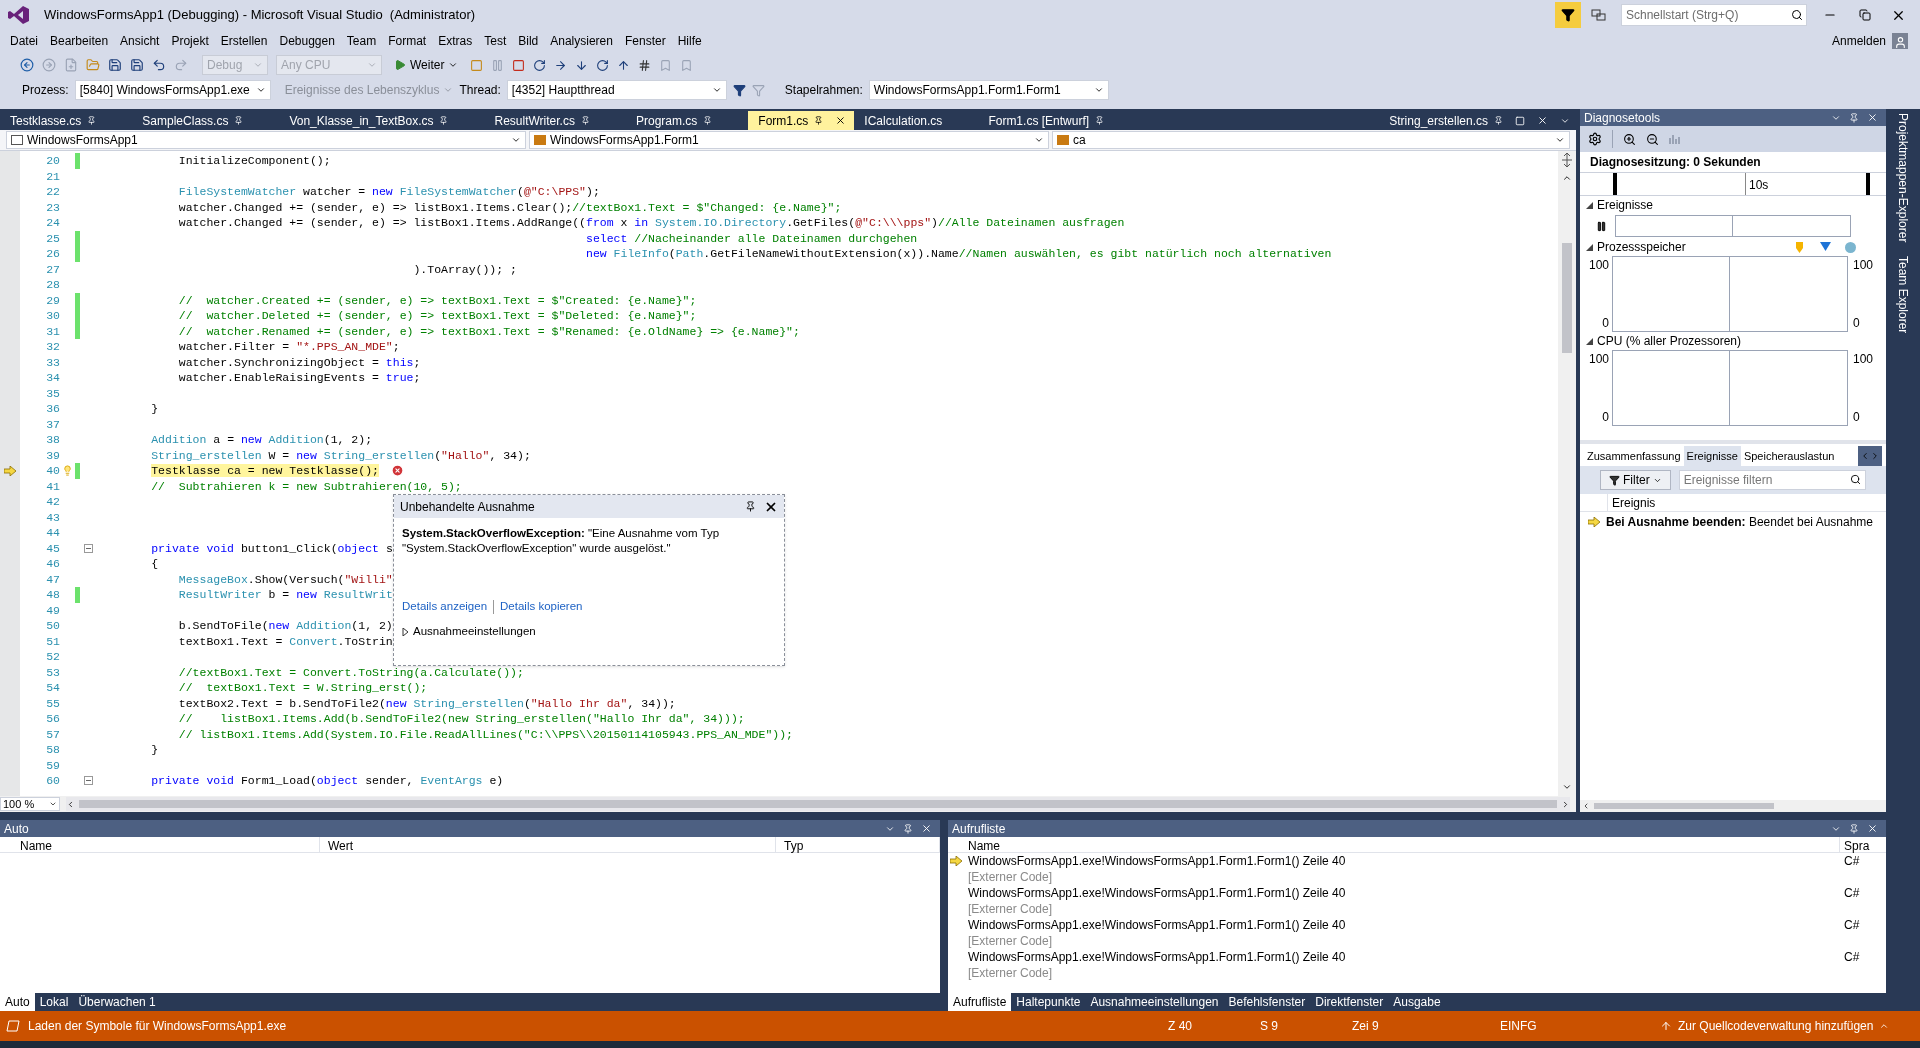  What do you see at coordinates (519, 65) in the screenshot?
I see `stop-icon` at bounding box center [519, 65].